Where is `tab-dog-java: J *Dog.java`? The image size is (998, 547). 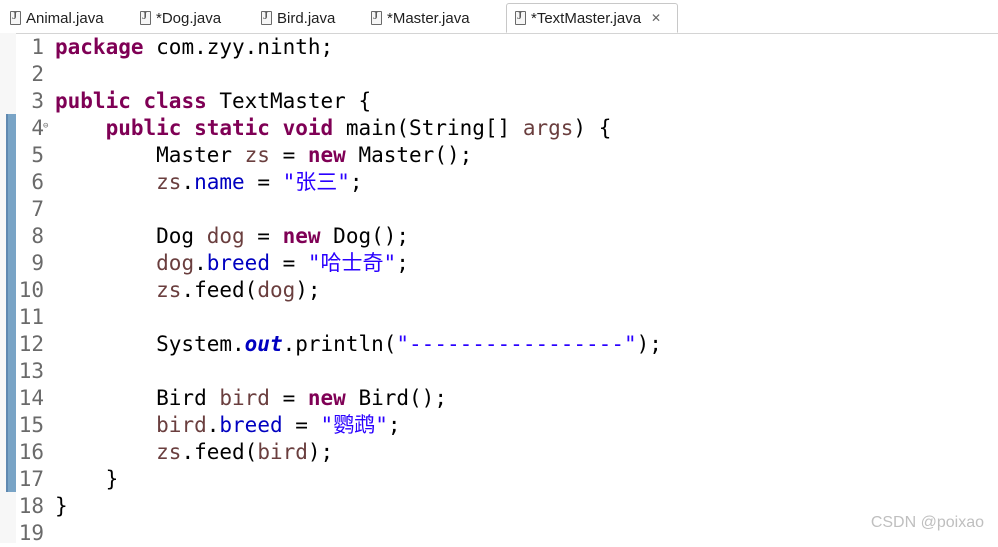 tab-dog-java: J *Dog.java is located at coordinates (176, 18).